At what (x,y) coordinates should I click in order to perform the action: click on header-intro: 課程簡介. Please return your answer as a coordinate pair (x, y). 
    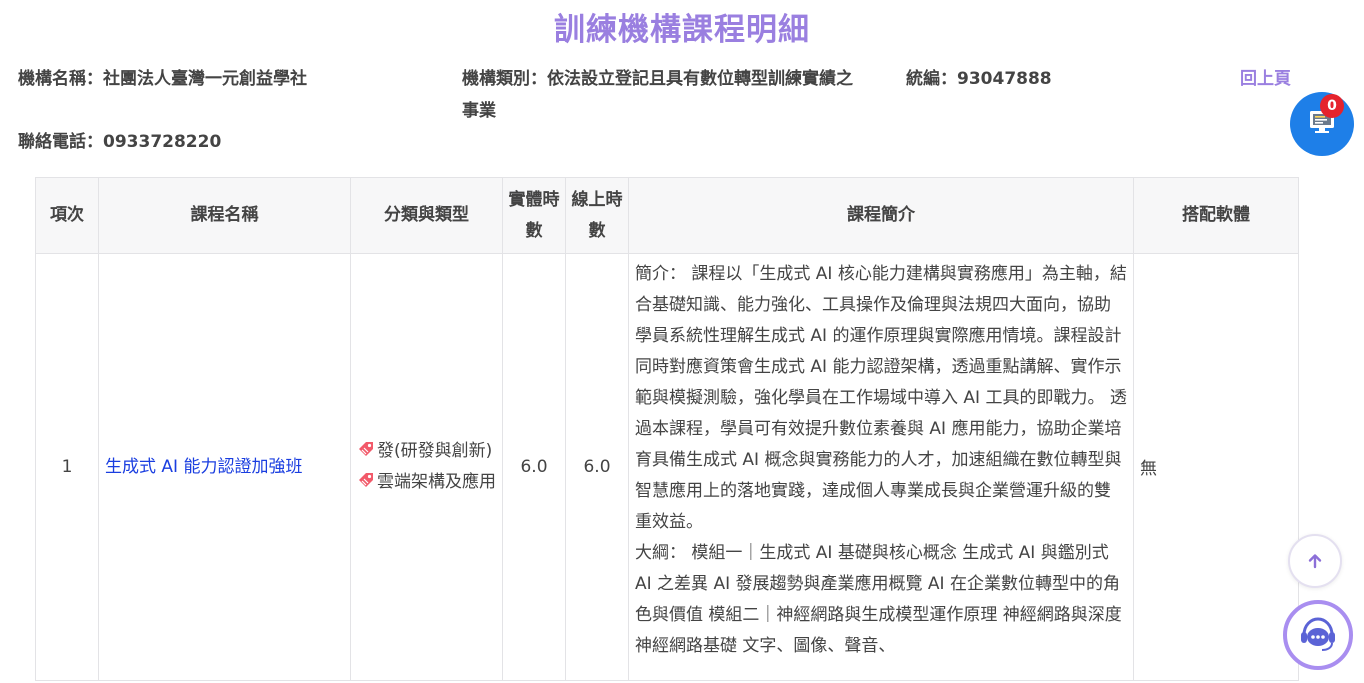
    Looking at the image, I should click on (881, 215).